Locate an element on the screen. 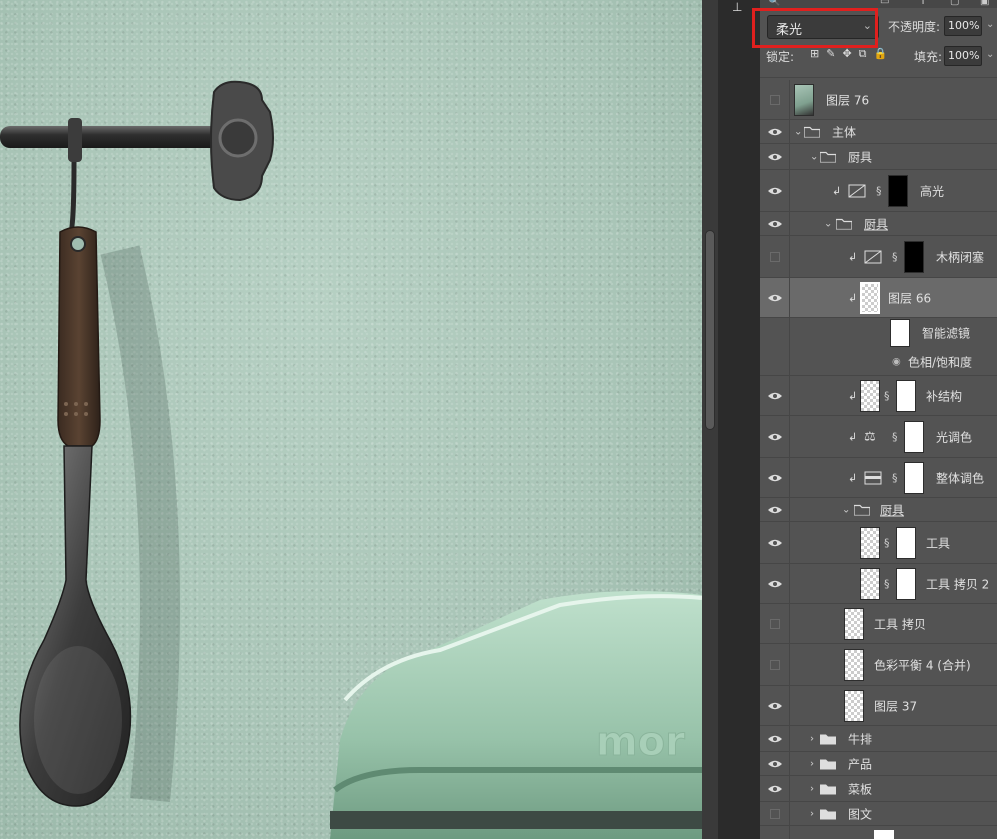 The height and width of the screenshot is (839, 997). layer-row: 图层 37 is located at coordinates (878, 706).